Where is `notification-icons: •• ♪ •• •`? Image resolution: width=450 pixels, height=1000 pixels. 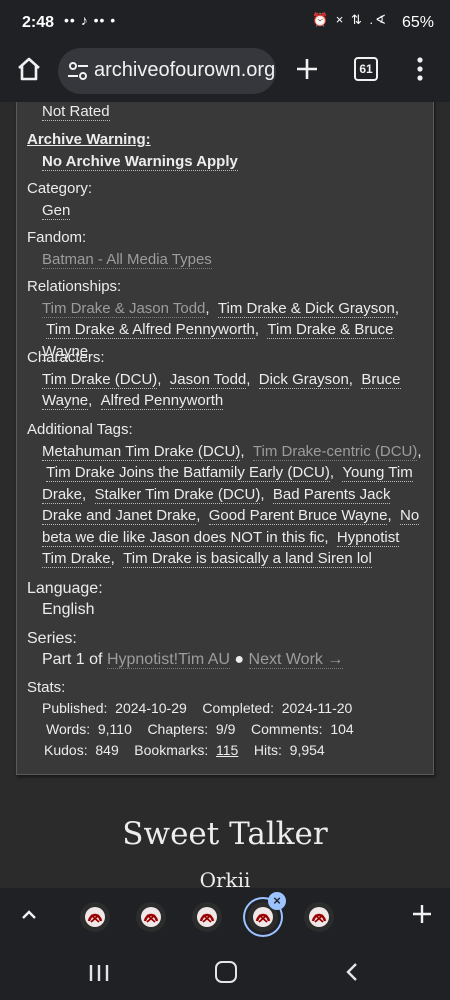 notification-icons: •• ♪ •• • is located at coordinates (90, 20).